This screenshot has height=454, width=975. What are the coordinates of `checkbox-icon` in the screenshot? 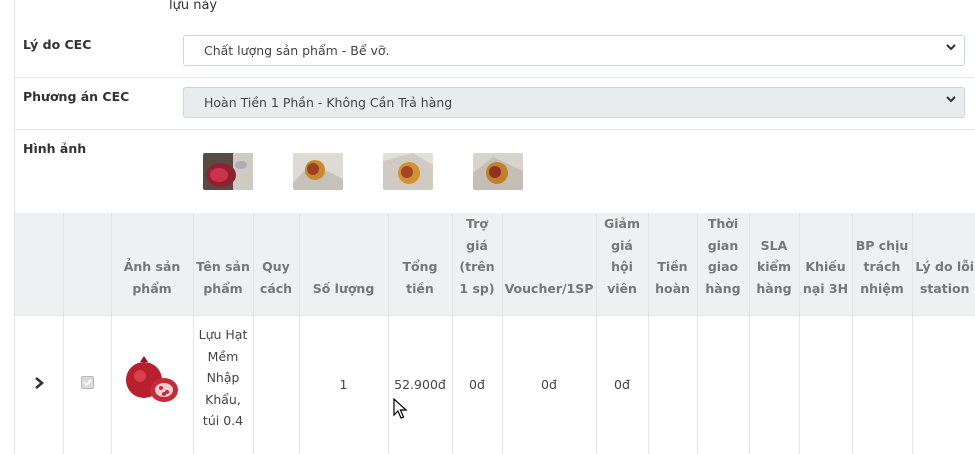 It's located at (87, 383).